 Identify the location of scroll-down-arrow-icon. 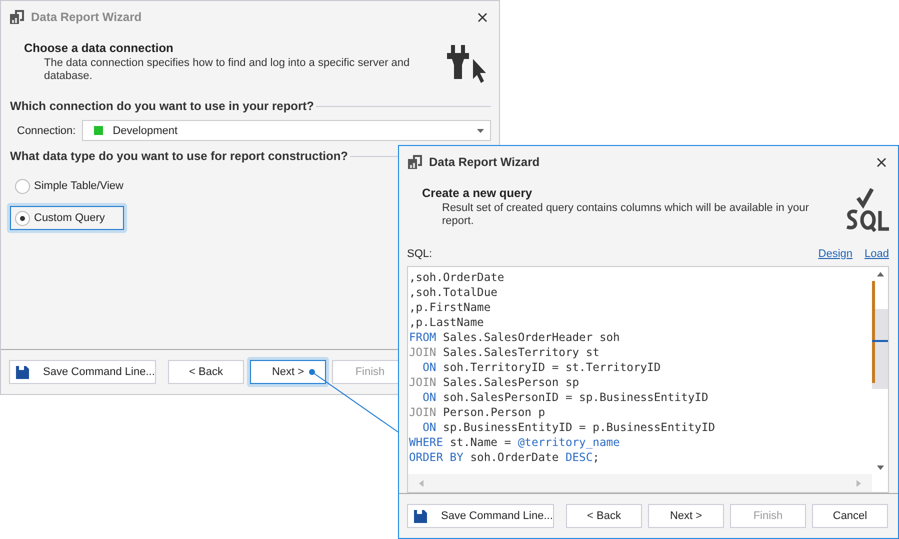
(880, 467).